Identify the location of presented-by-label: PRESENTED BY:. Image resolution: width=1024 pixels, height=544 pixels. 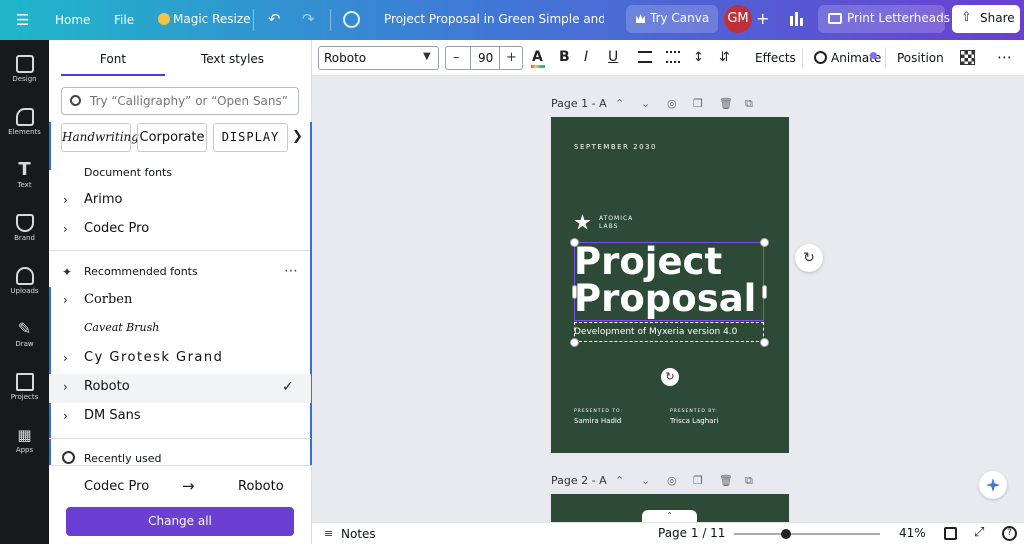
(694, 411).